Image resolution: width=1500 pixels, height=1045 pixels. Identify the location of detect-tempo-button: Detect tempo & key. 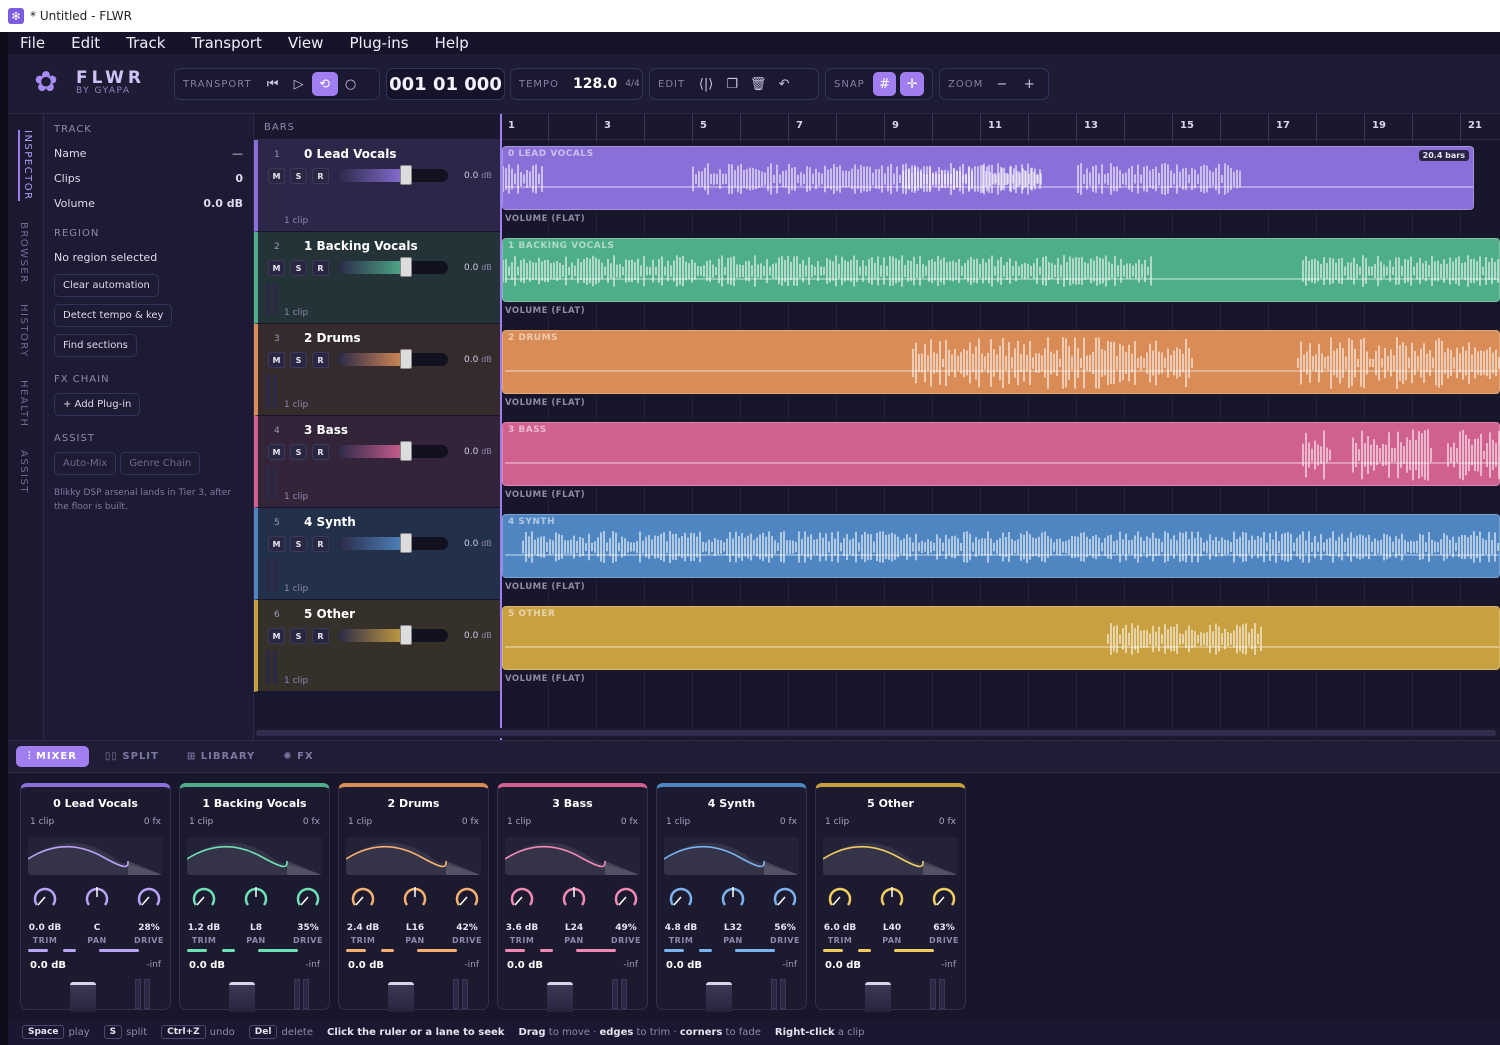
(113, 315).